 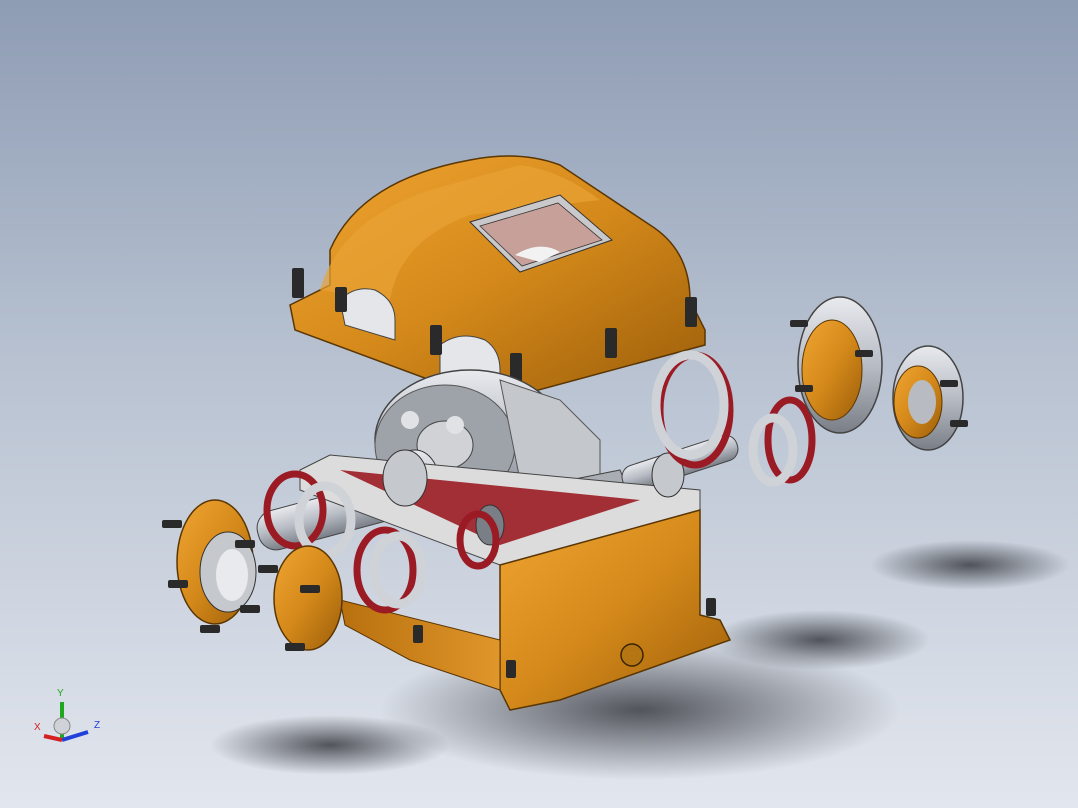 What do you see at coordinates (53, 738) in the screenshot?
I see `x-axis-arrow` at bounding box center [53, 738].